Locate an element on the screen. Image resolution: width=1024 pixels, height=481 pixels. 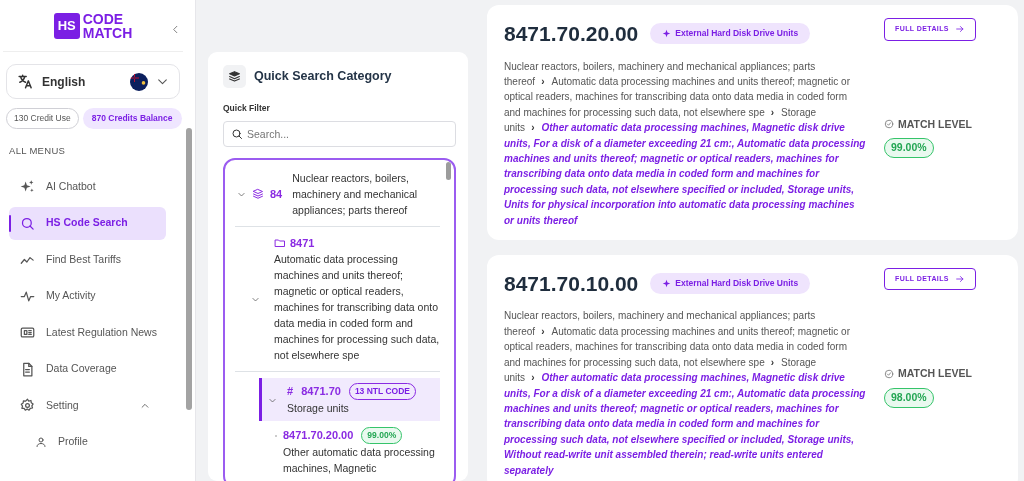
menu-item: My Activity is located at coordinates (87, 296).